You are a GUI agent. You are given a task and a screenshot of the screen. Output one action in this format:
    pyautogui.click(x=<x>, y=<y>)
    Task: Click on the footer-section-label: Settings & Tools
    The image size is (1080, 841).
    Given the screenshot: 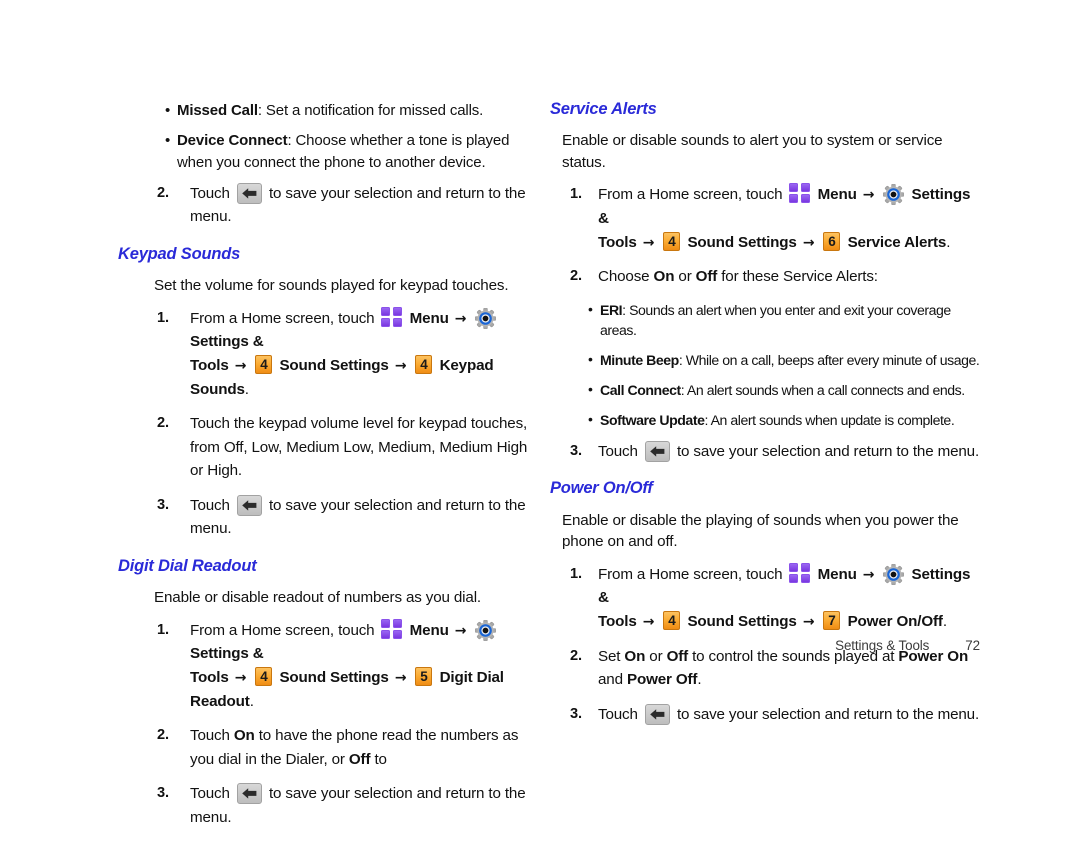 What is the action you would take?
    pyautogui.click(x=882, y=645)
    